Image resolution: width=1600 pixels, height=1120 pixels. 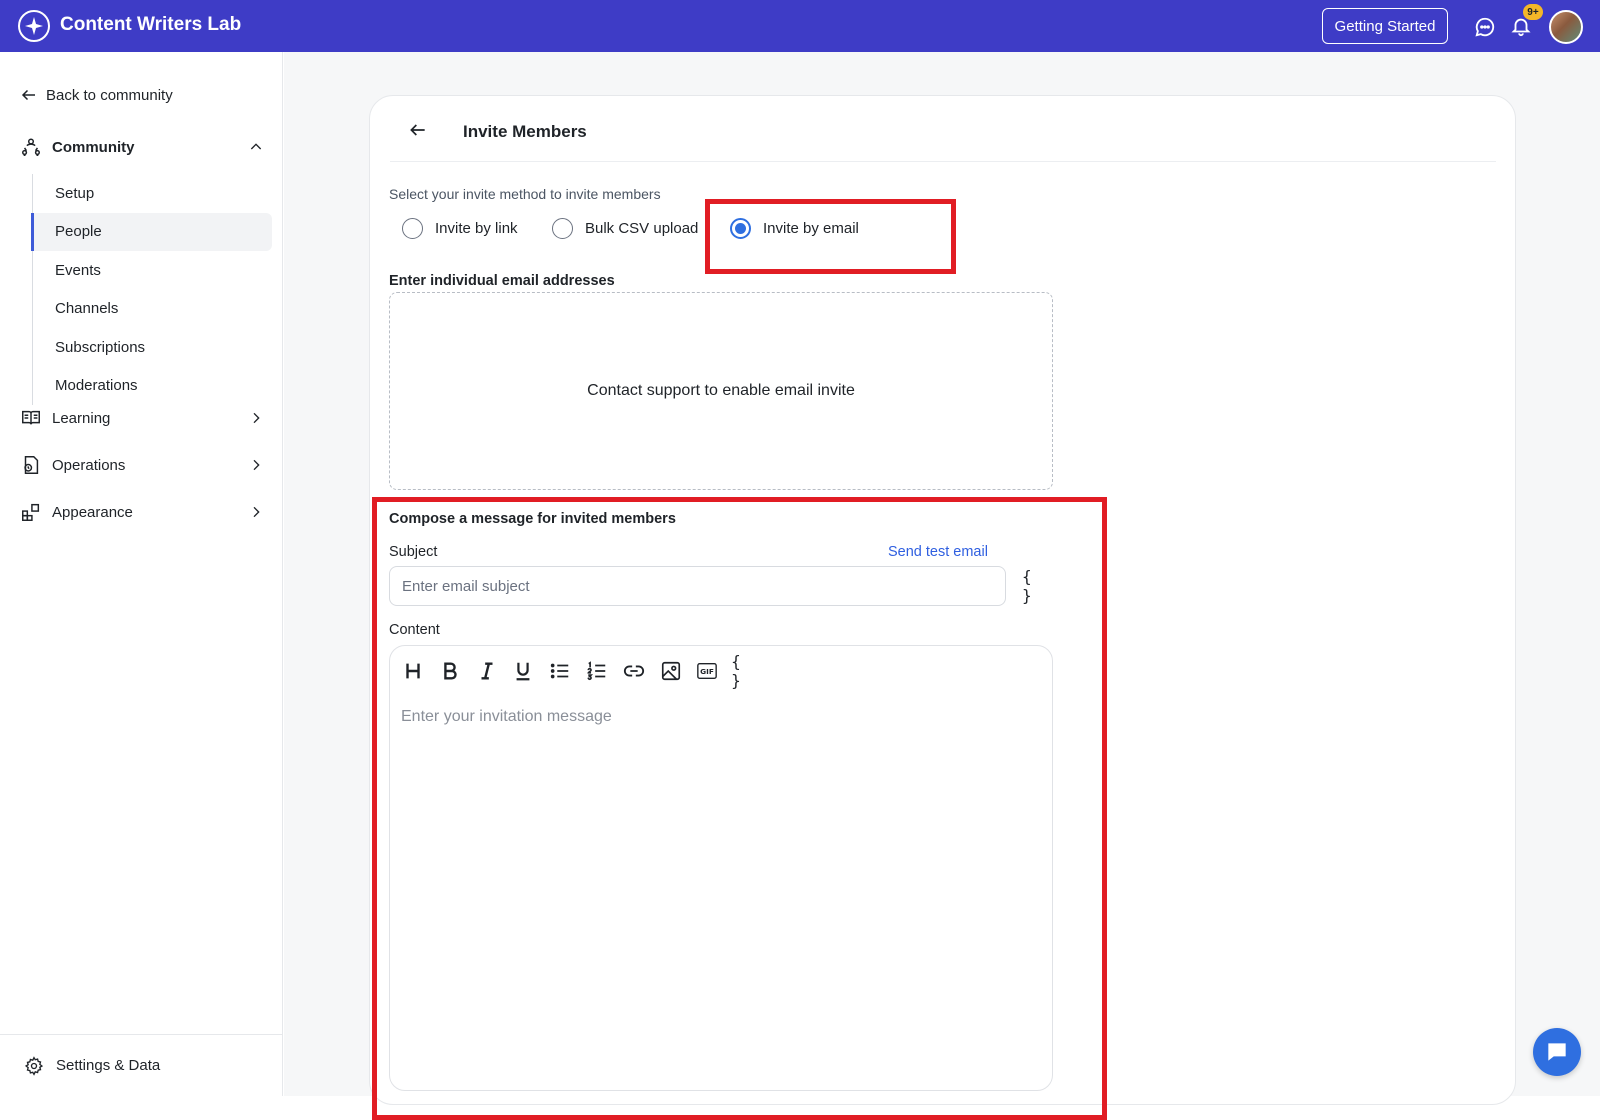 What do you see at coordinates (81, 418) in the screenshot?
I see `sidebar-section-label: Learning` at bounding box center [81, 418].